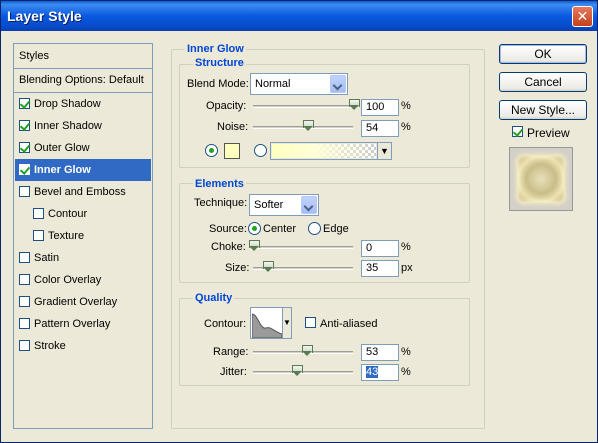 This screenshot has height=443, width=598. I want to click on style-item-stroke: Stroke, so click(83, 346).